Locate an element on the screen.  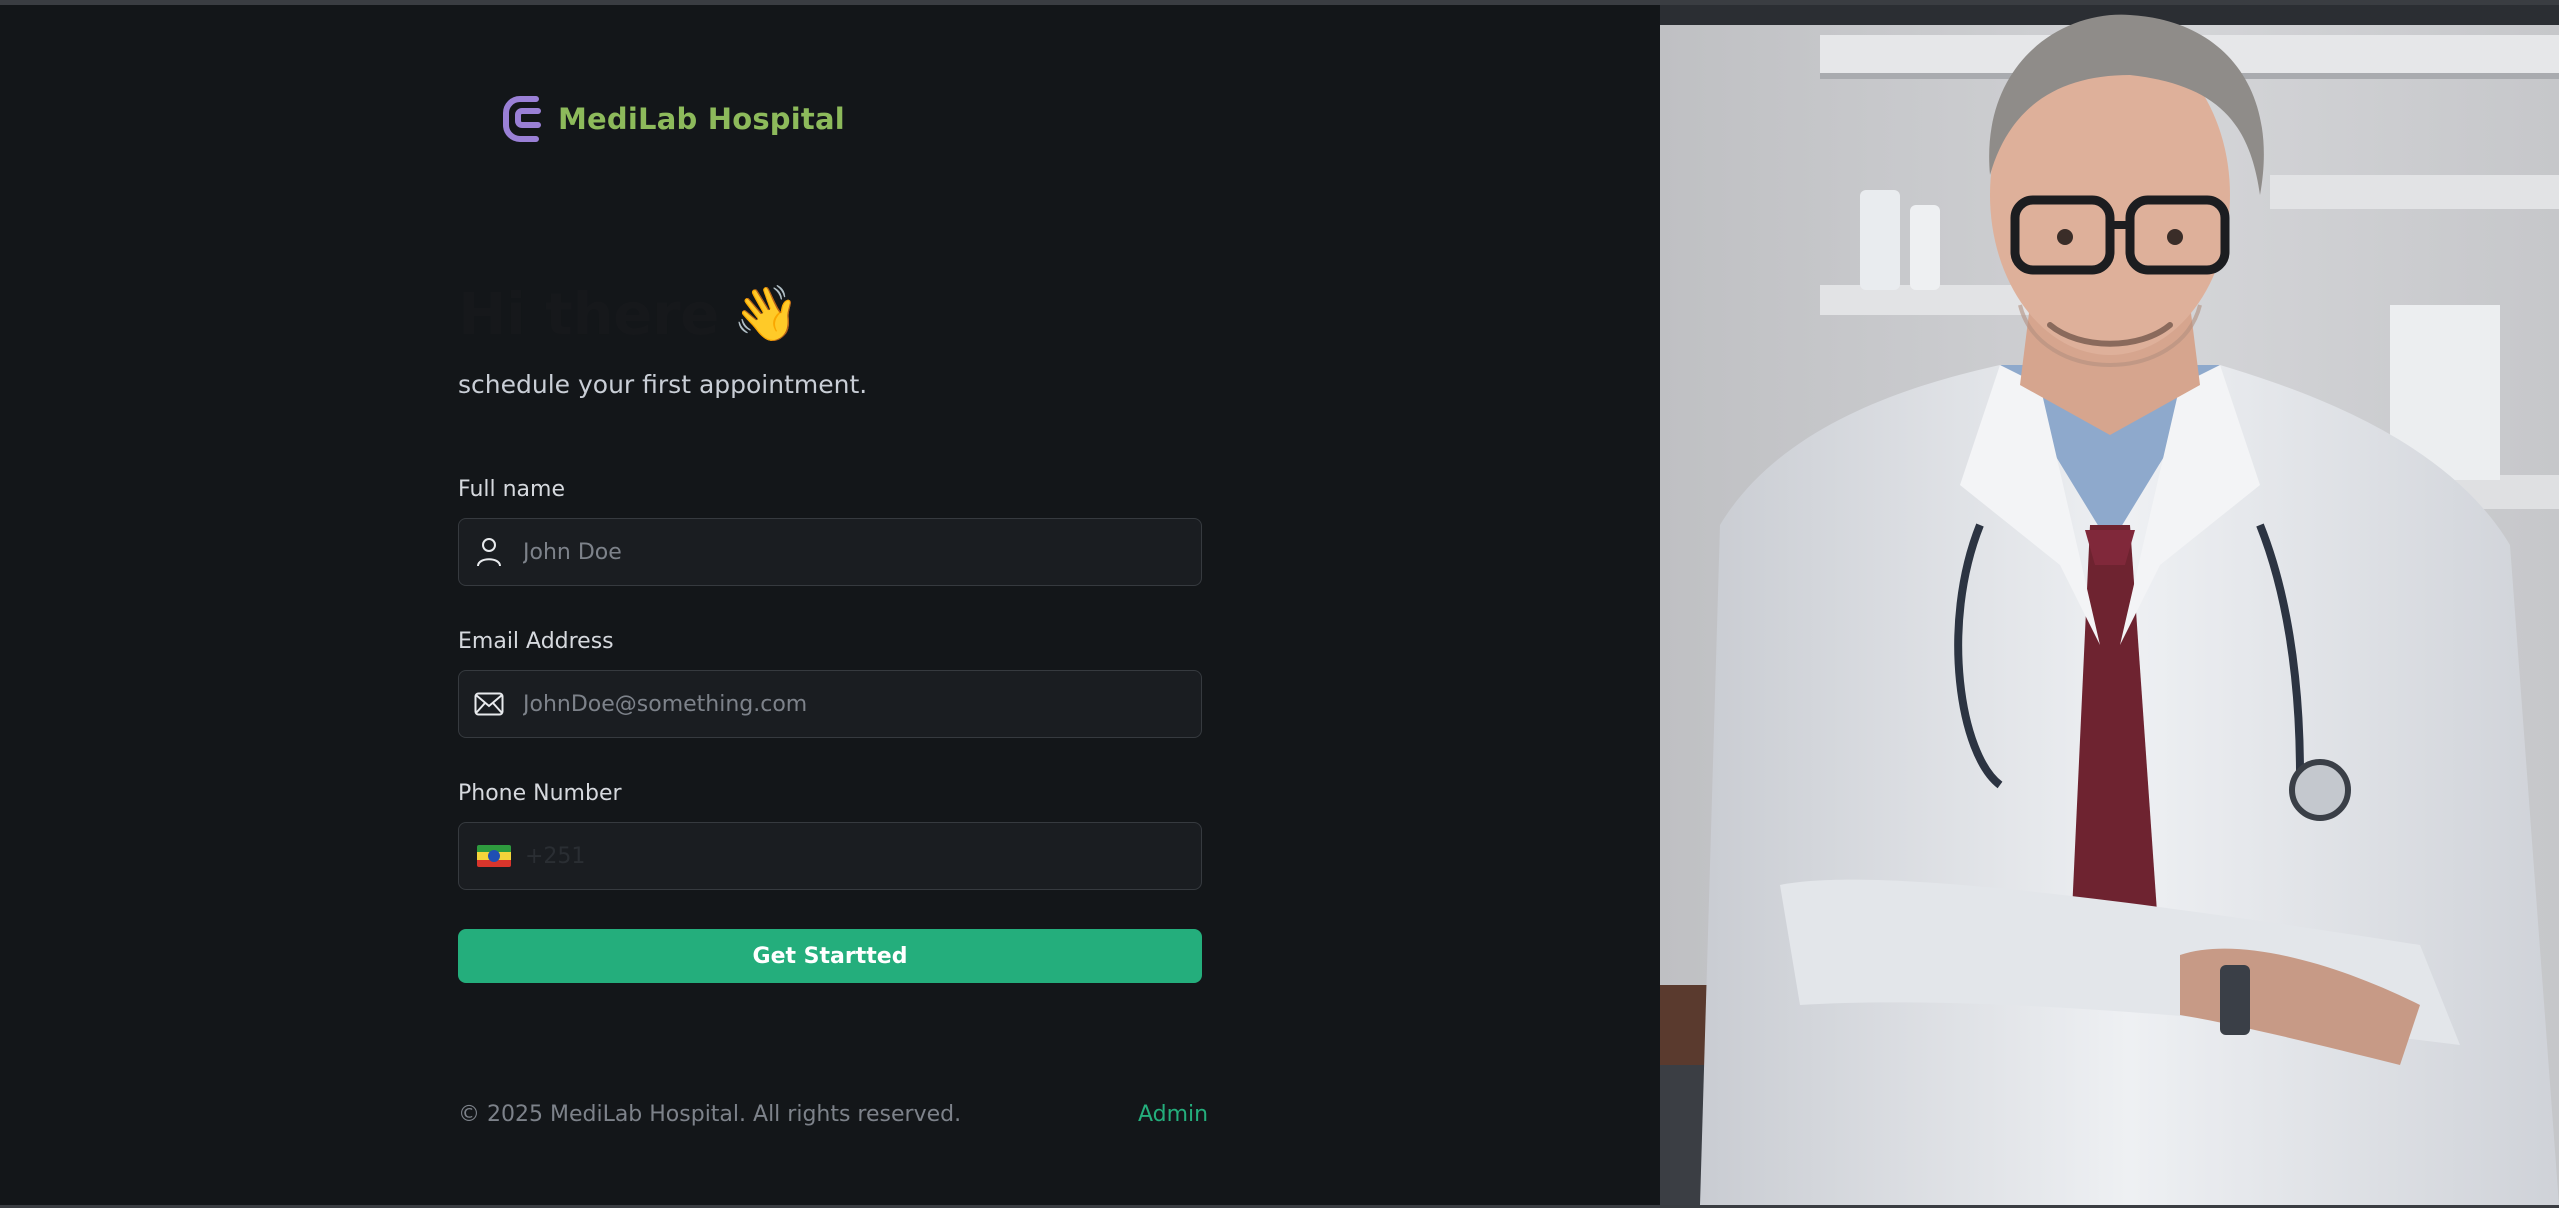
full-name-field-wrapper is located at coordinates (830, 552).